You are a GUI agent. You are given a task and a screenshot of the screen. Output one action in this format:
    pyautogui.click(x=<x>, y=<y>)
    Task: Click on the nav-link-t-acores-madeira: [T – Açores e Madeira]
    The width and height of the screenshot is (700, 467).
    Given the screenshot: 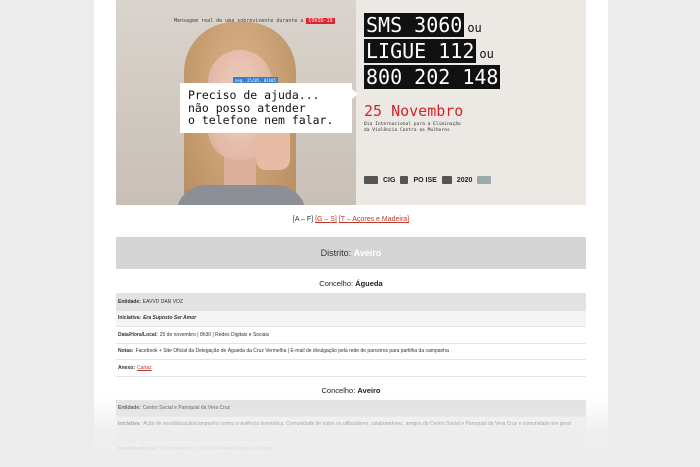 What is the action you would take?
    pyautogui.click(x=374, y=219)
    